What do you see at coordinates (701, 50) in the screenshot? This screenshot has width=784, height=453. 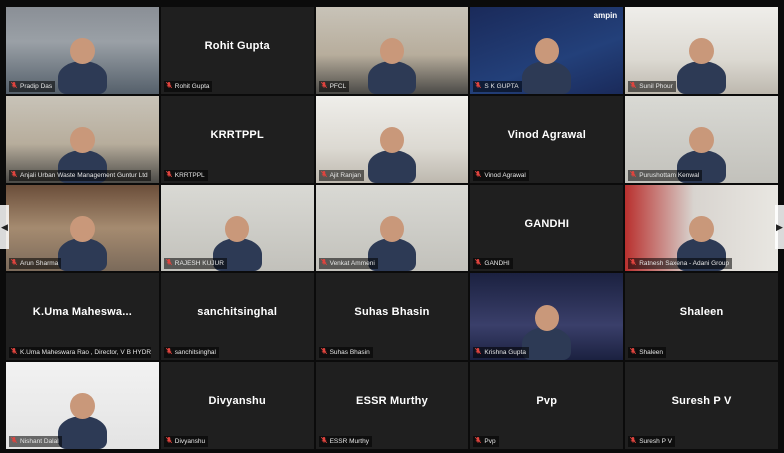 I see `participant-tile: Sunil Phour` at bounding box center [701, 50].